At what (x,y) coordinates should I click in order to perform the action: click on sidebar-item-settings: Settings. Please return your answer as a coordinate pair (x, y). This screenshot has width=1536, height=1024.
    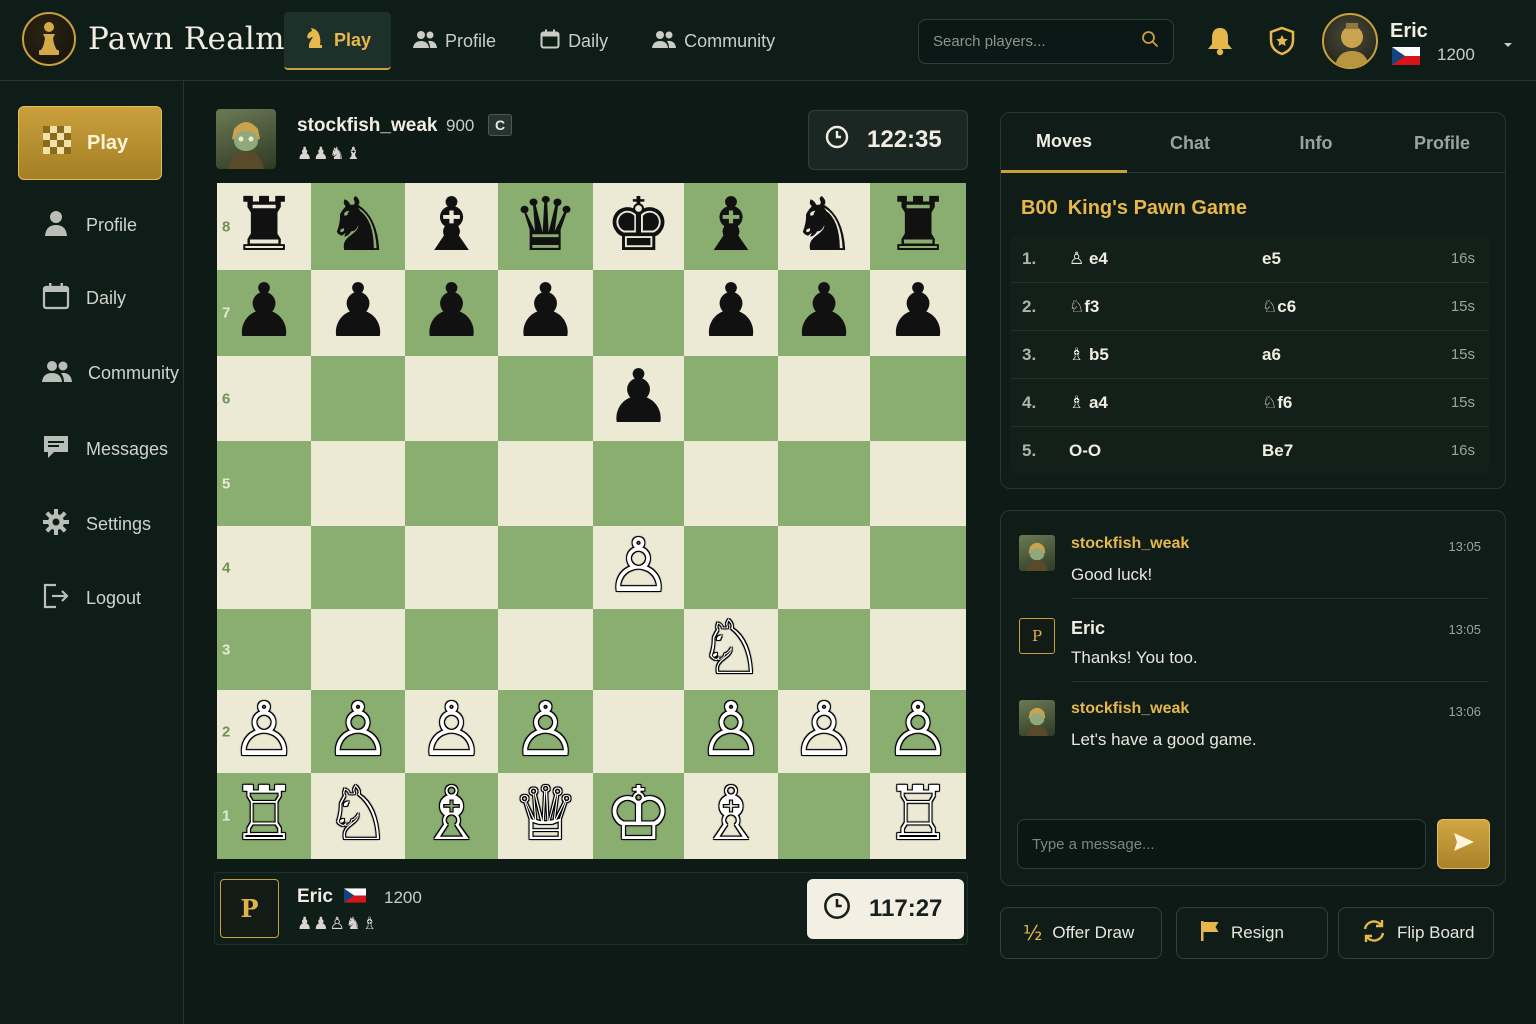
    Looking at the image, I should click on (90, 524).